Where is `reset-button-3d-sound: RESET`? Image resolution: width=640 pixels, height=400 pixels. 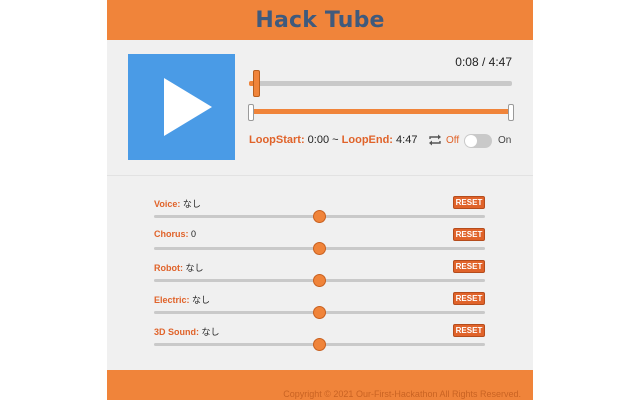 reset-button-3d-sound: RESET is located at coordinates (469, 330).